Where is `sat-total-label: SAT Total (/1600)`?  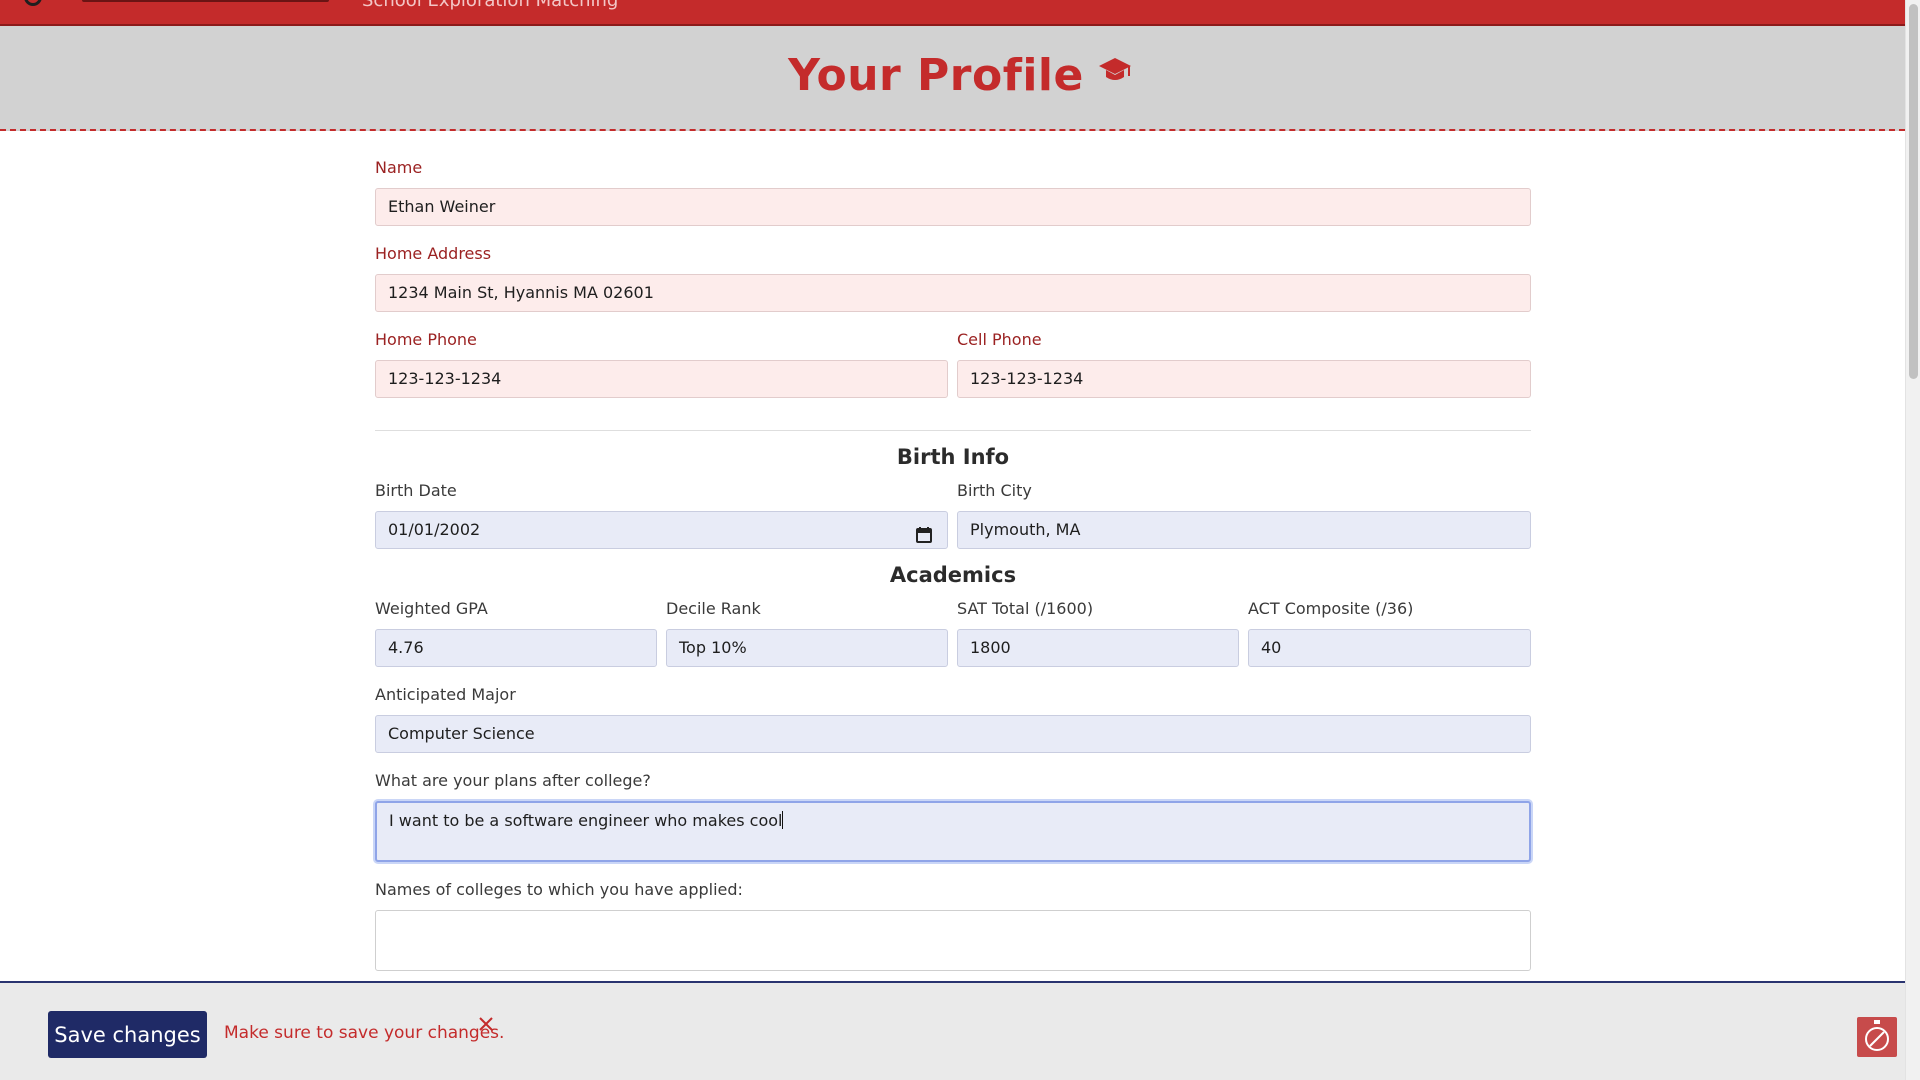 sat-total-label: SAT Total (/1600) is located at coordinates (1025, 608).